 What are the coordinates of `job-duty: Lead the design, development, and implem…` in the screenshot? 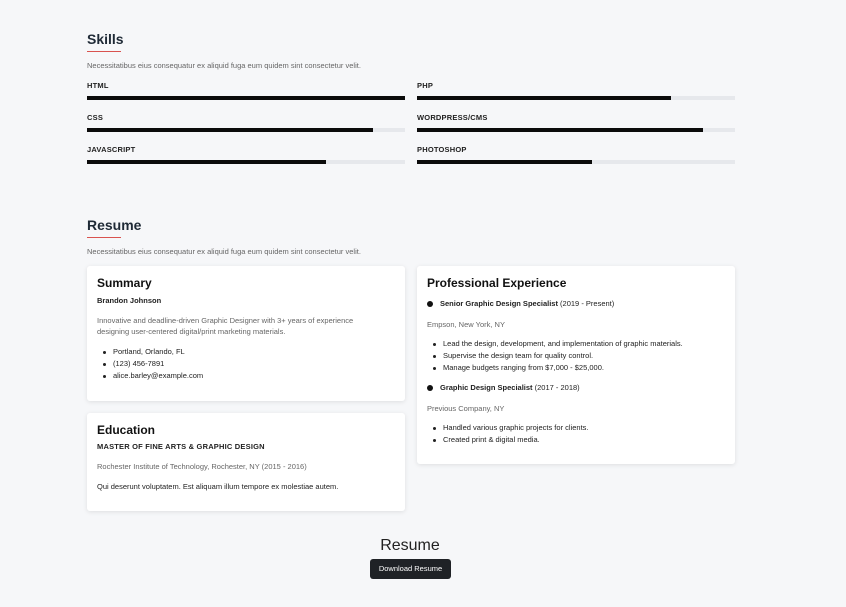 It's located at (555, 344).